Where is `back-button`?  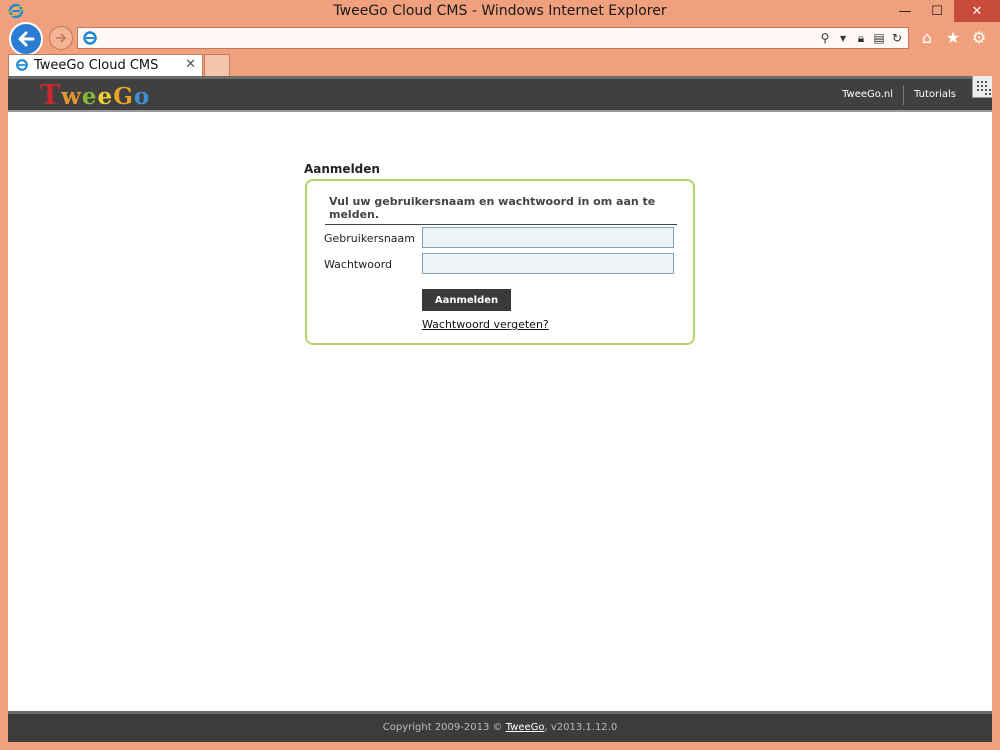
back-button is located at coordinates (26, 39).